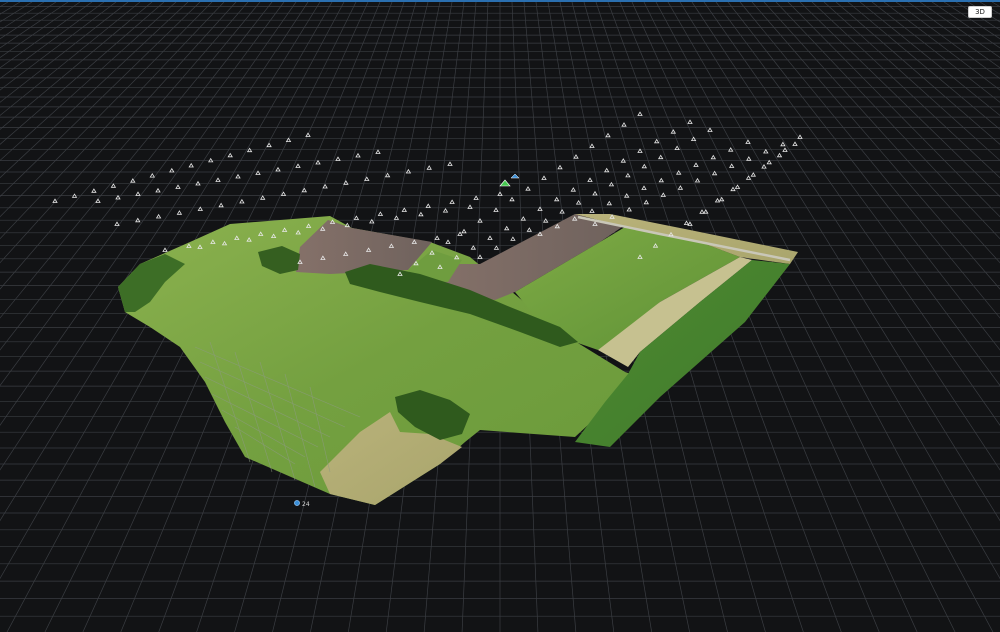 The image size is (1000, 632). Describe the element at coordinates (980, 12) in the screenshot. I see `view-mode-button: 3D` at that location.